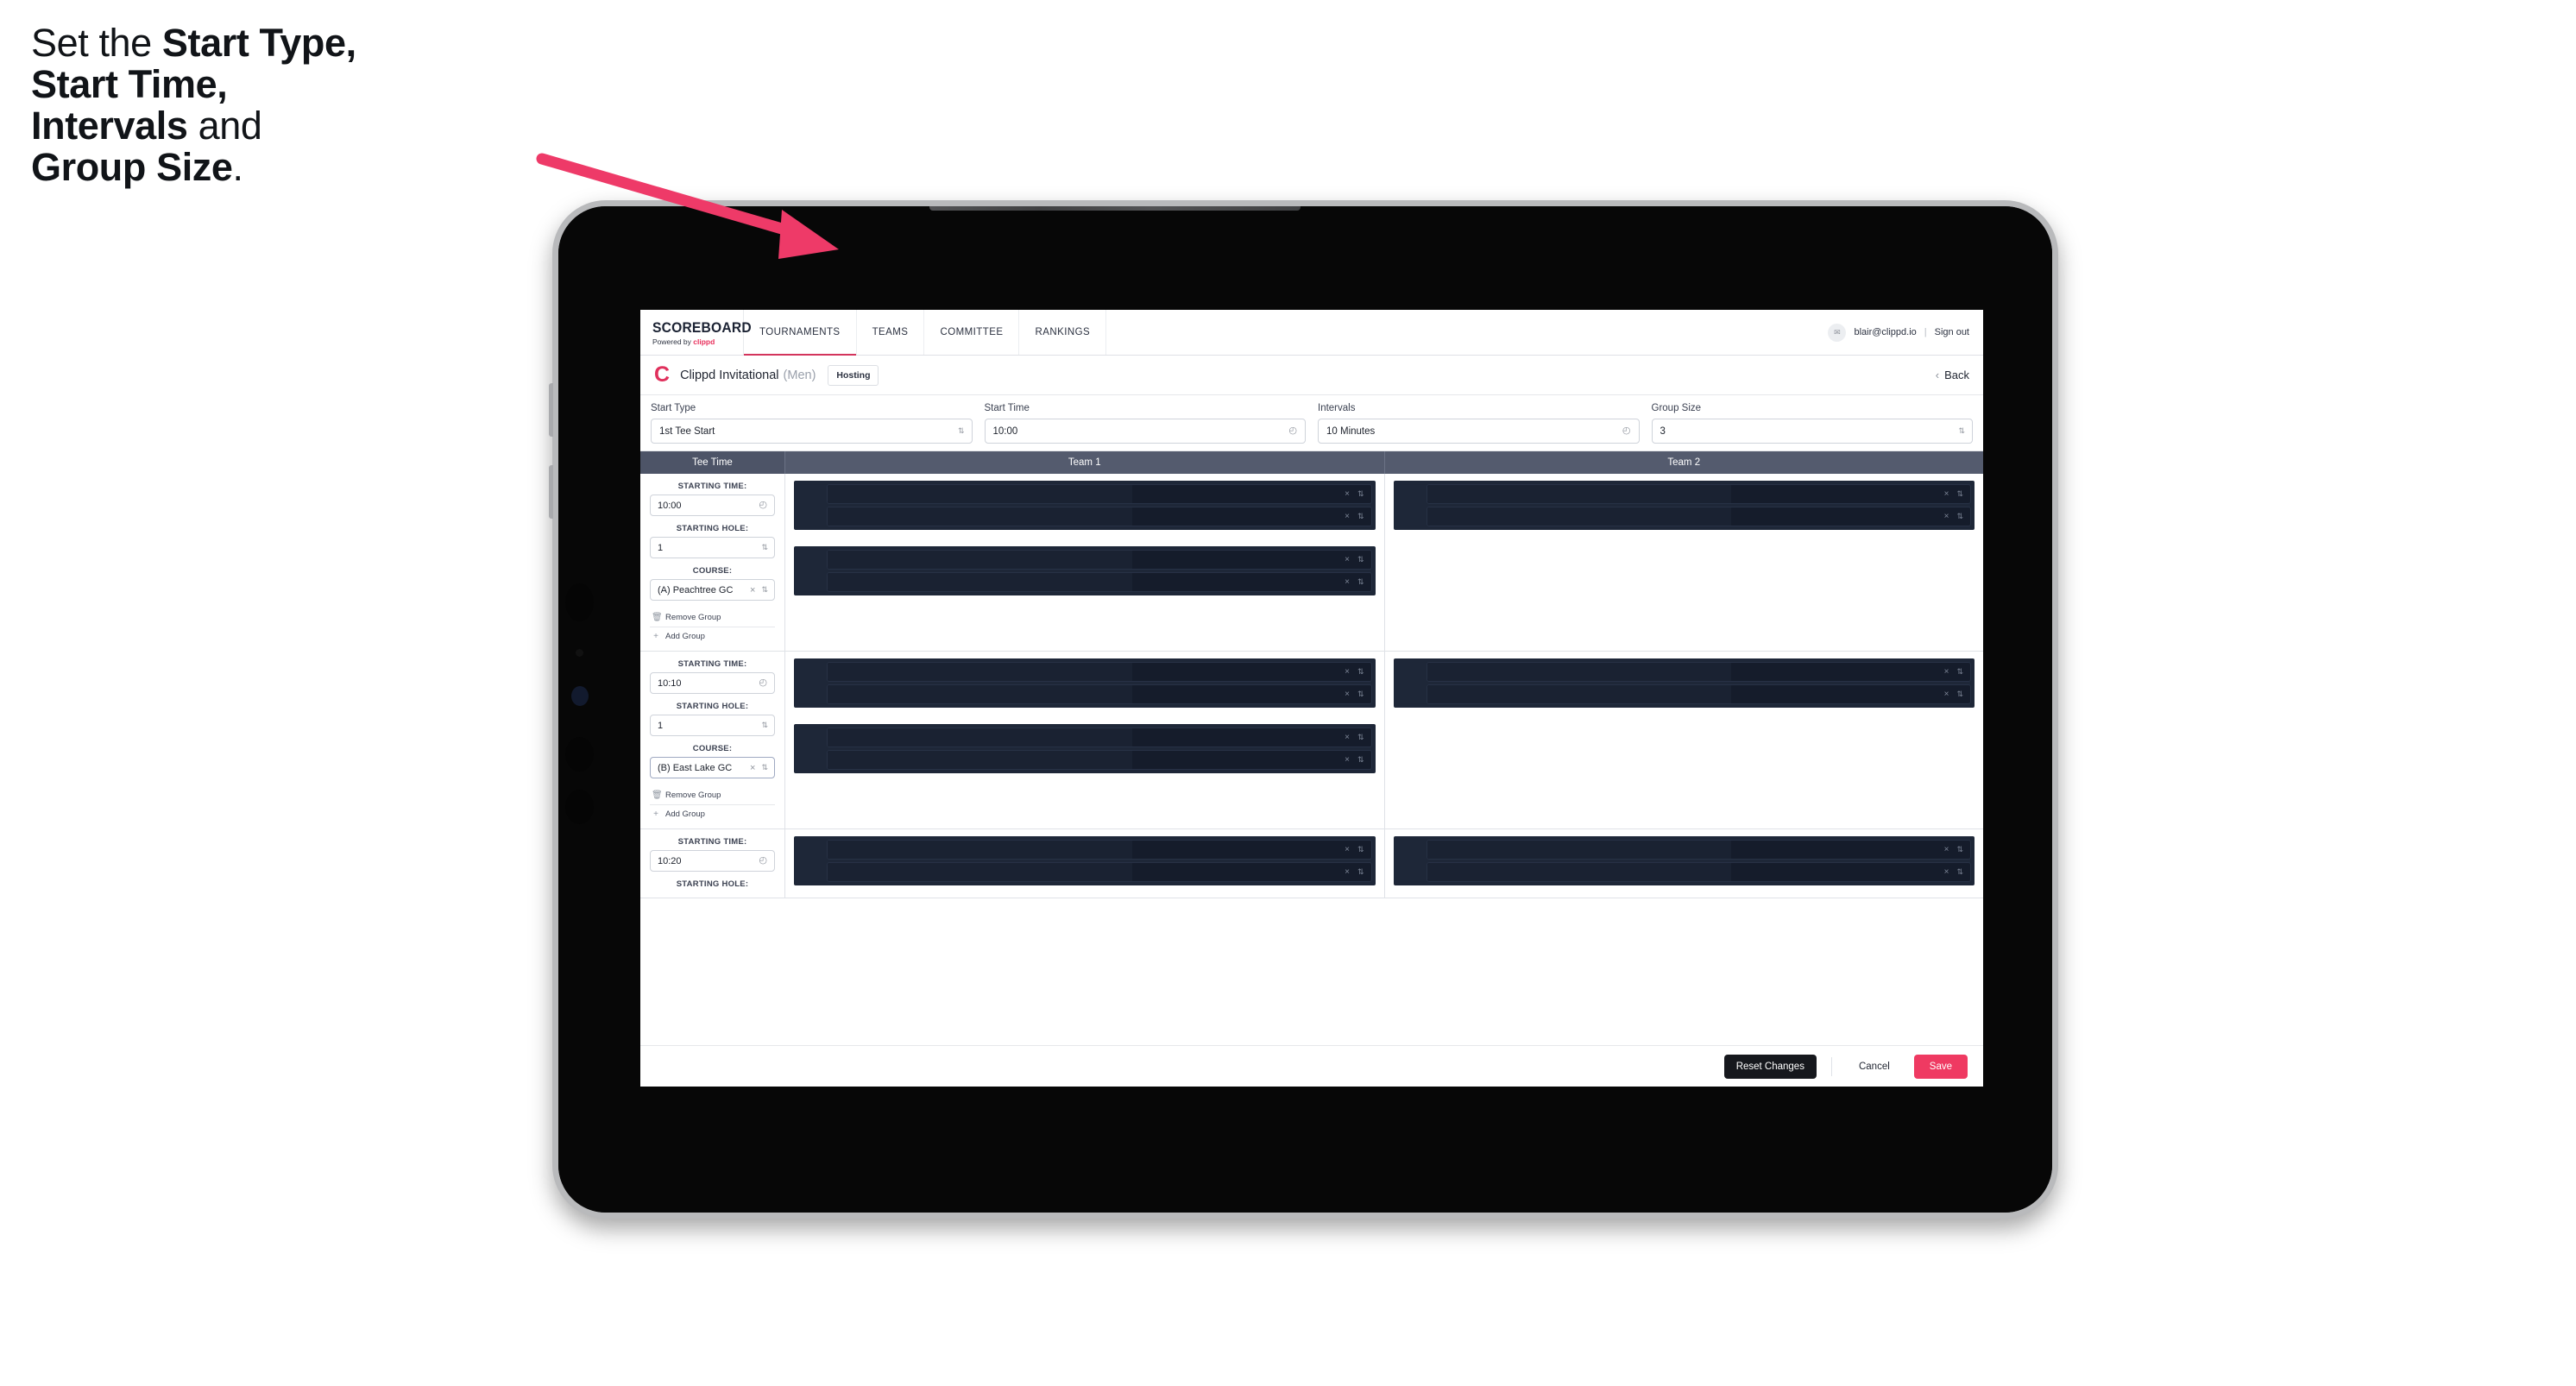 The width and height of the screenshot is (2576, 1386). Describe the element at coordinates (712, 767) in the screenshot. I see `course-select: (B) East Lake GC × ⇅` at that location.